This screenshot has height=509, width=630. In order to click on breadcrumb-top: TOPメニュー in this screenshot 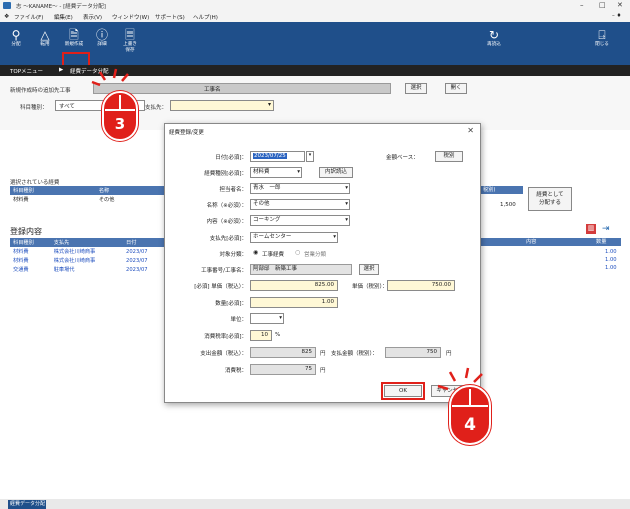, I will do `click(26, 71)`.